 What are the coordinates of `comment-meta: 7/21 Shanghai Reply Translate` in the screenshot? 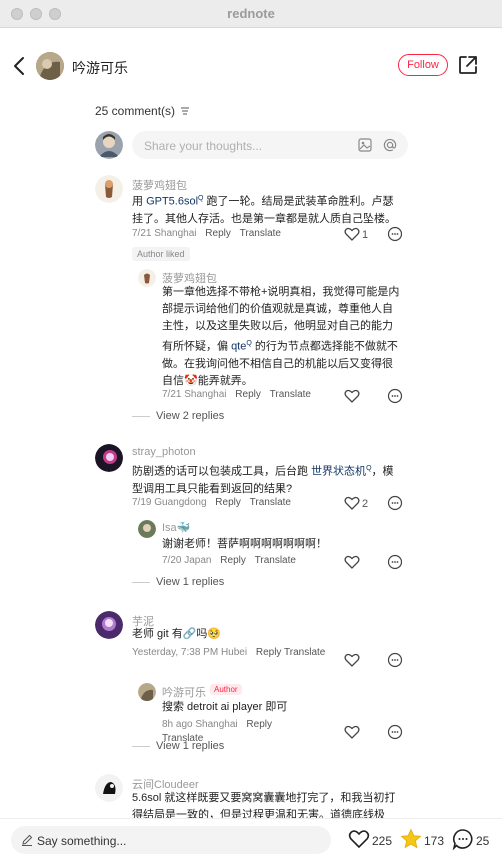 It's located at (206, 233).